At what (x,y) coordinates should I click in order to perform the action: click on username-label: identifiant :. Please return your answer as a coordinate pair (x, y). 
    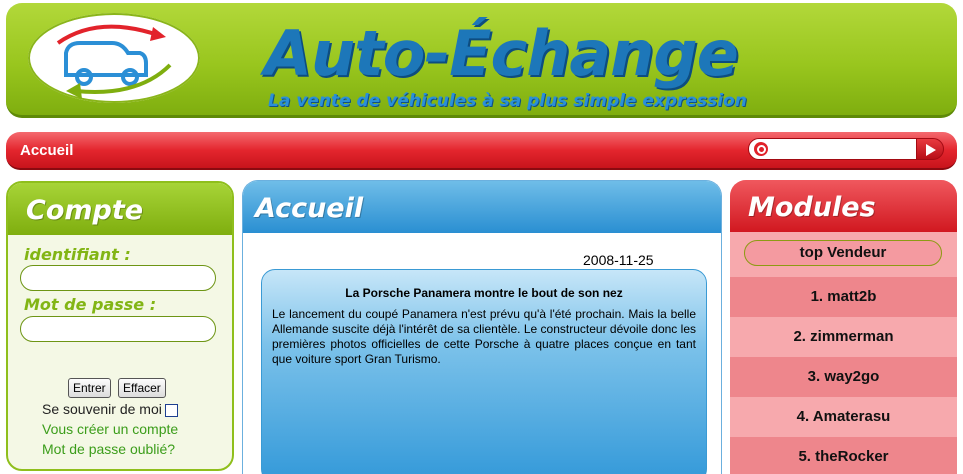
    Looking at the image, I should click on (77, 254).